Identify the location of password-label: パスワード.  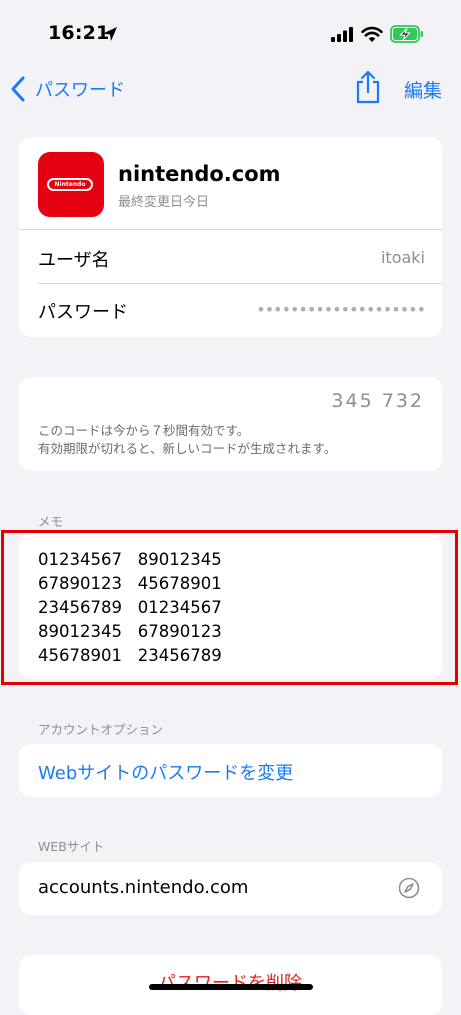
(83, 312).